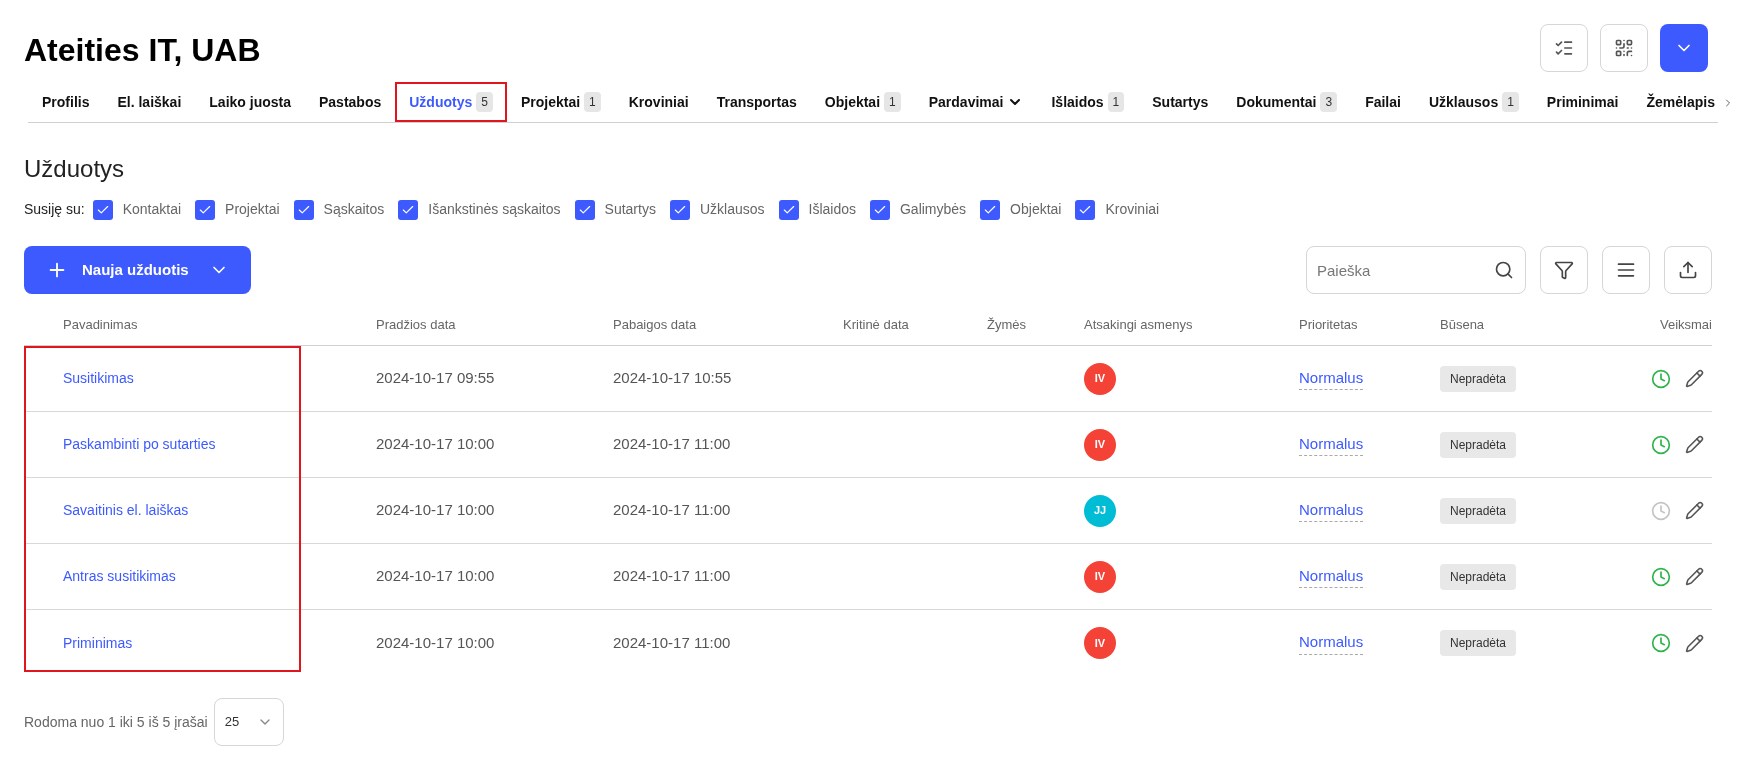 The height and width of the screenshot is (776, 1758). Describe the element at coordinates (120, 444) in the screenshot. I see `task-name-link: Paskambinti po sutarties` at that location.